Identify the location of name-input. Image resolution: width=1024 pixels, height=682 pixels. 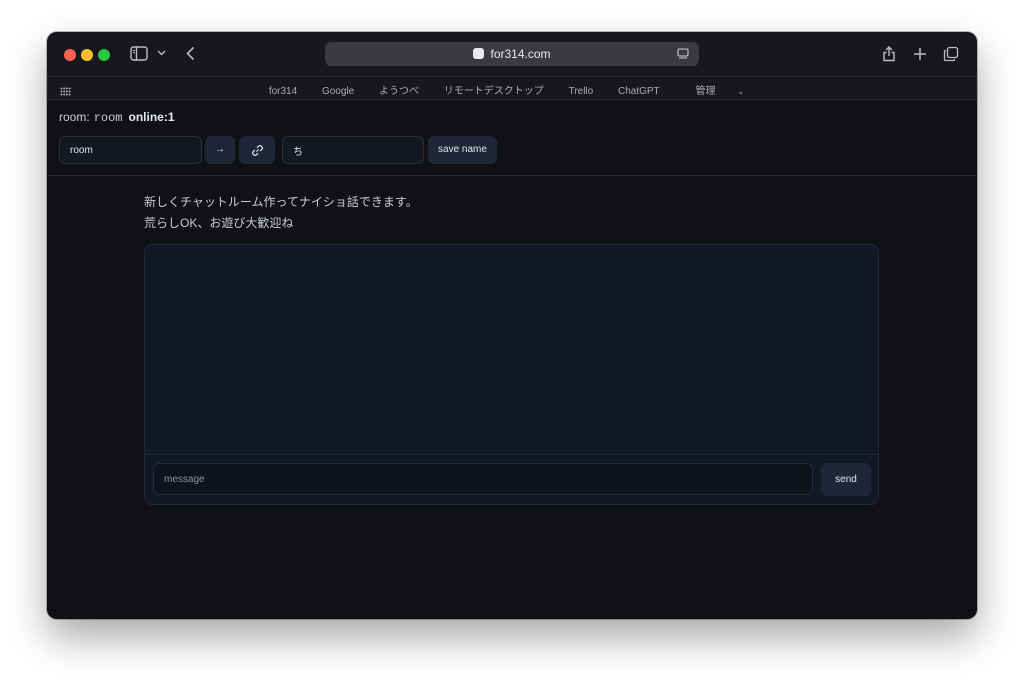
(353, 150).